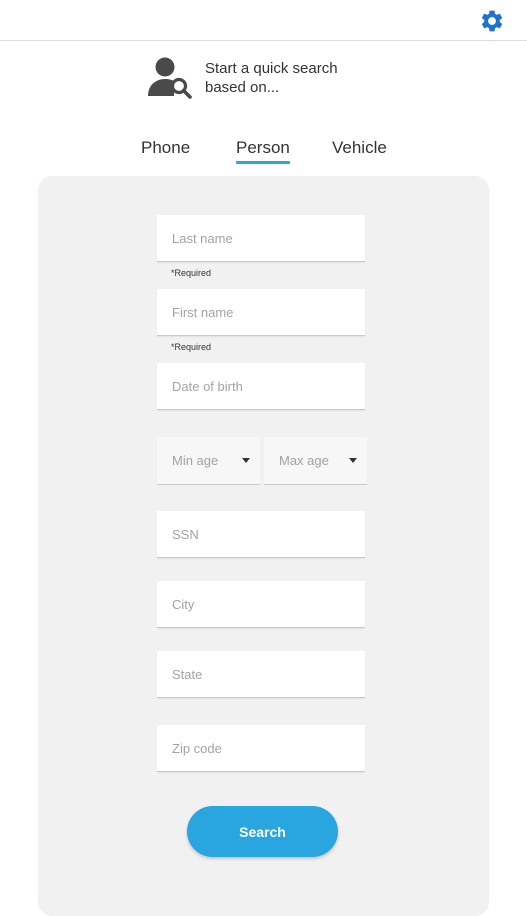 The image size is (527, 916). I want to click on person-search-icon, so click(170, 78).